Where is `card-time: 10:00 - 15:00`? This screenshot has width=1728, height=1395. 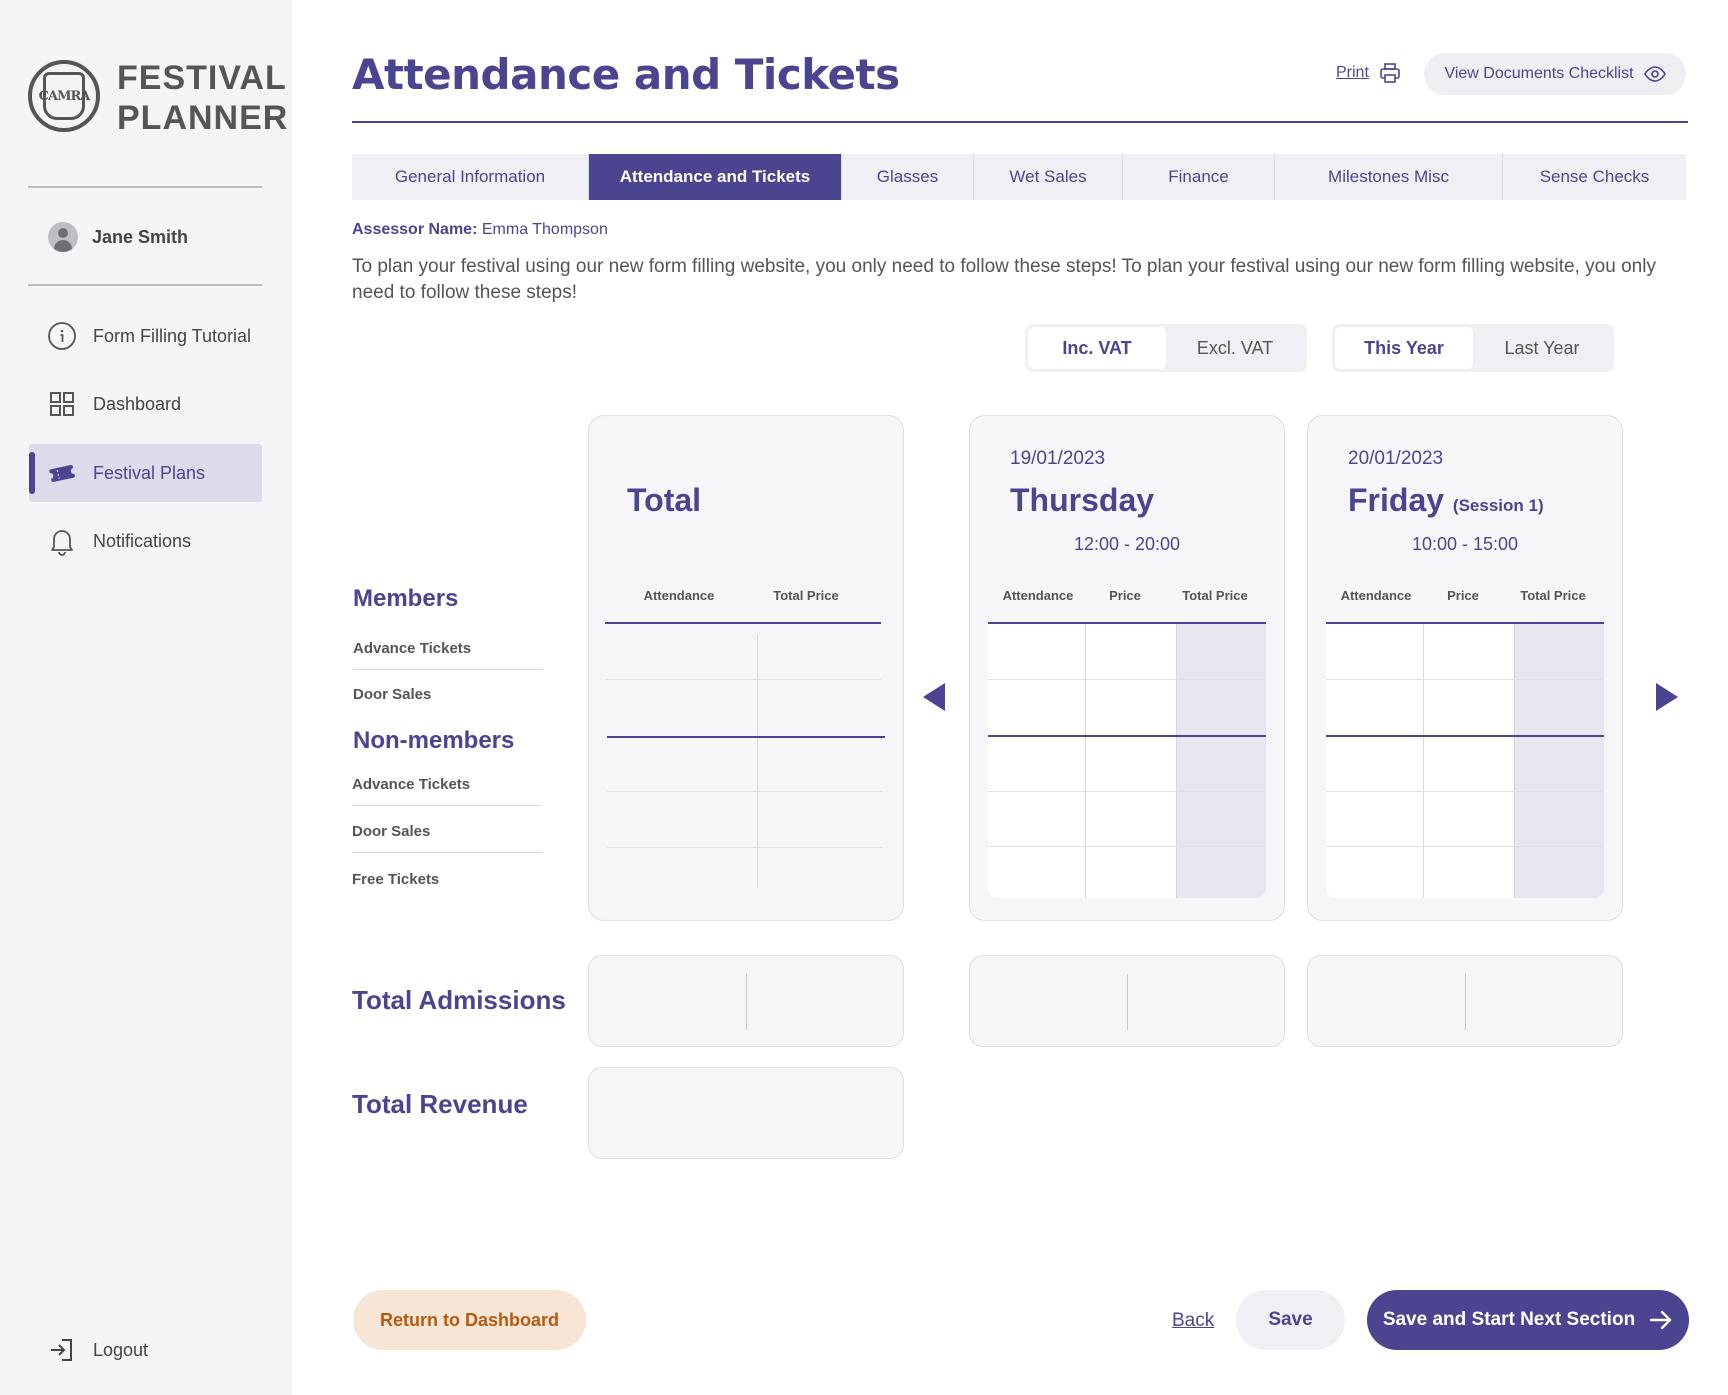 card-time: 10:00 - 15:00 is located at coordinates (1465, 544).